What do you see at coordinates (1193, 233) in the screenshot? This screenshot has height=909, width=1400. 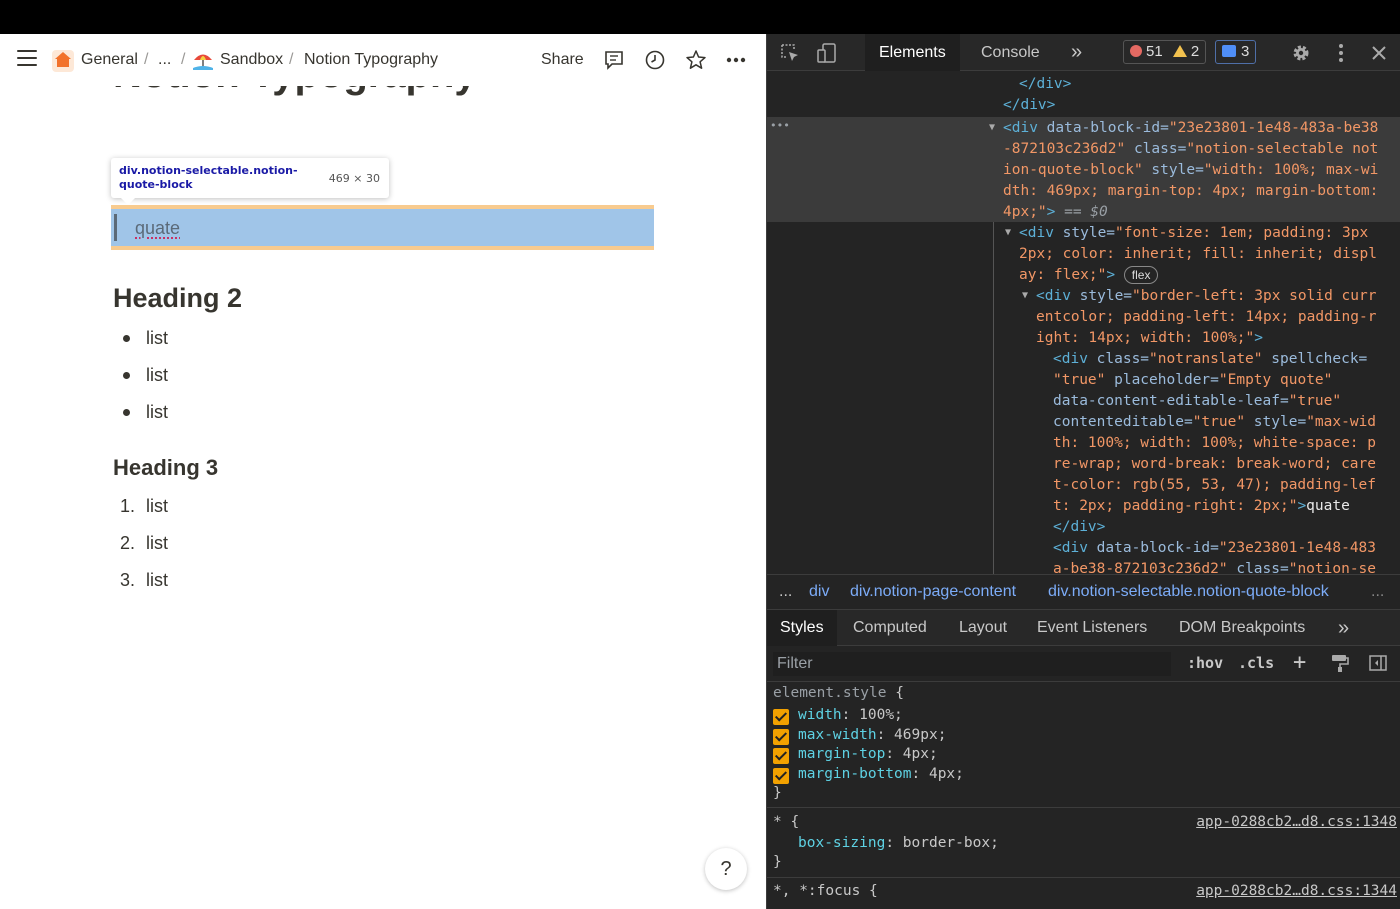 I see `dom-line: <div style="font-size: 1em; padding: 3px` at bounding box center [1193, 233].